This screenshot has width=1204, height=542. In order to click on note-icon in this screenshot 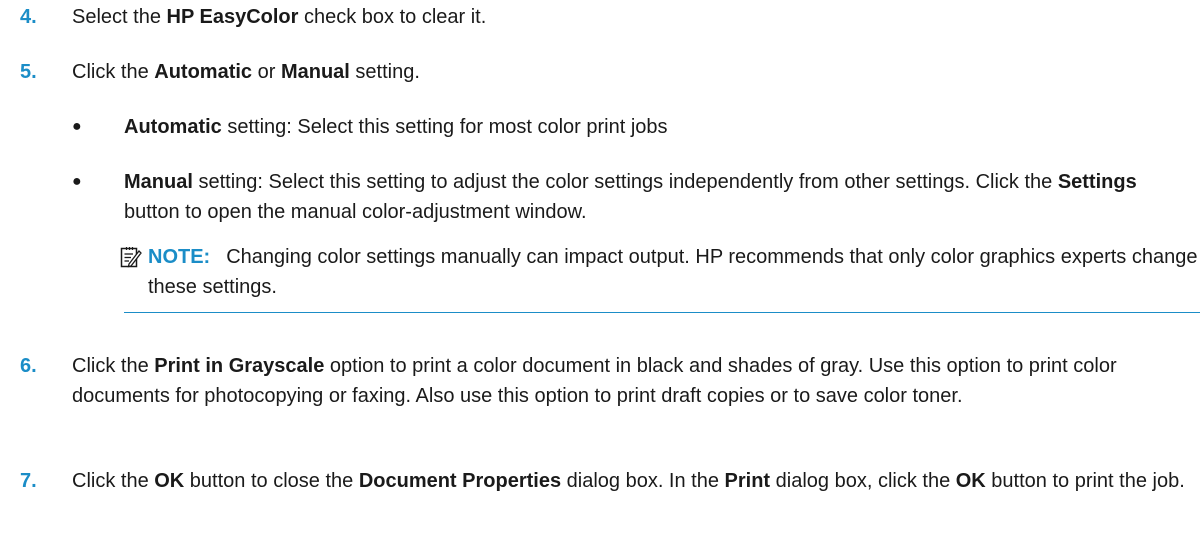, I will do `click(131, 257)`.